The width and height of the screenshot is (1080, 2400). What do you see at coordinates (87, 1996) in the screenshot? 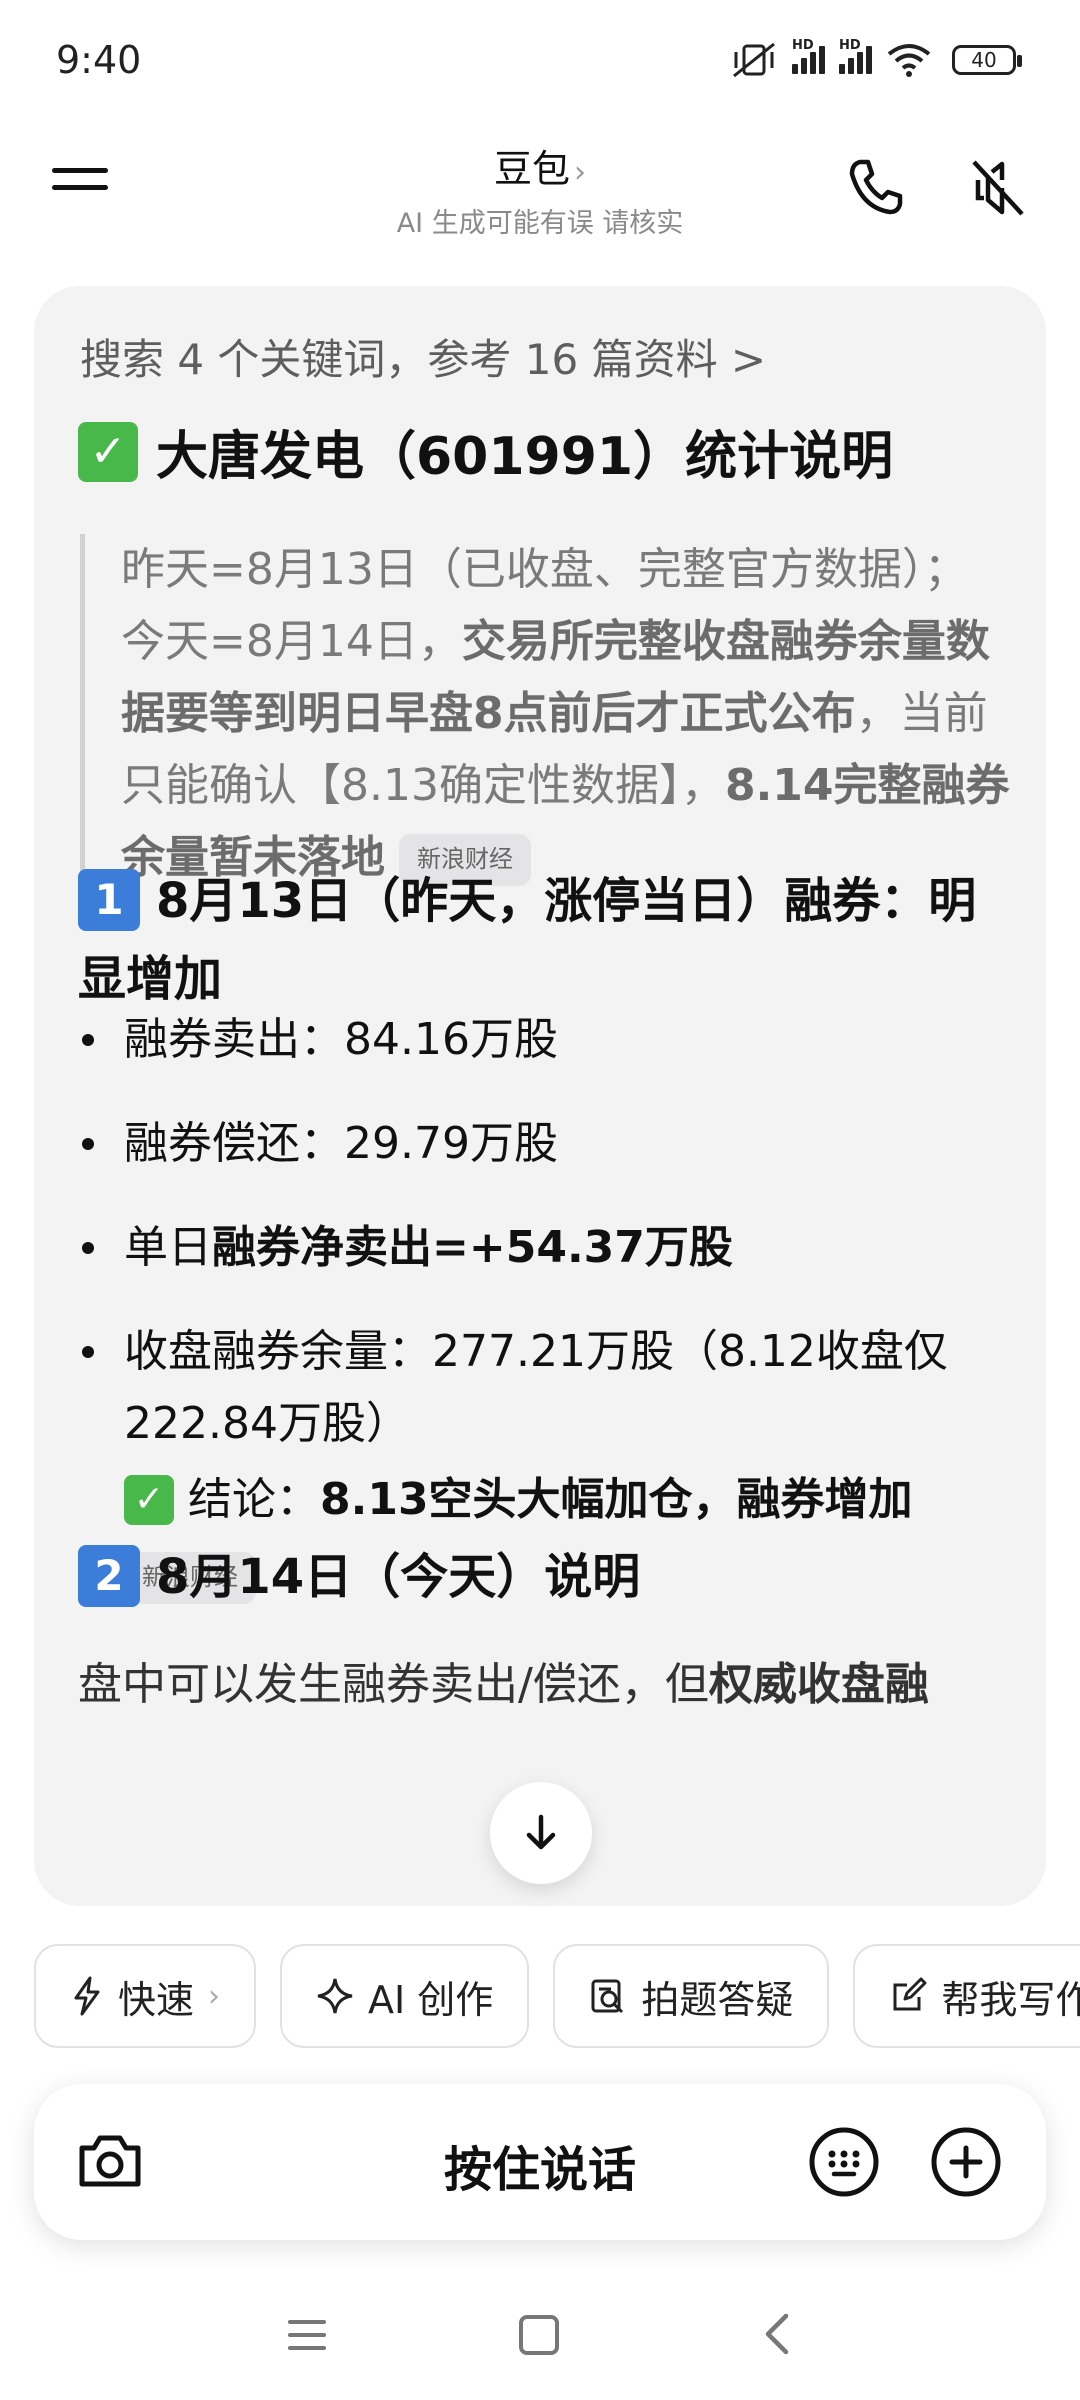
I see `bolt-icon` at bounding box center [87, 1996].